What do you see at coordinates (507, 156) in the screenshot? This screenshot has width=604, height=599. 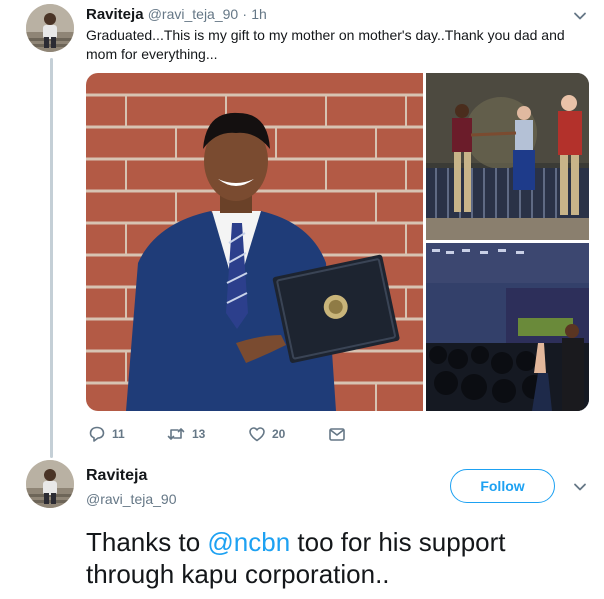 I see `stage-handshake-photo` at bounding box center [507, 156].